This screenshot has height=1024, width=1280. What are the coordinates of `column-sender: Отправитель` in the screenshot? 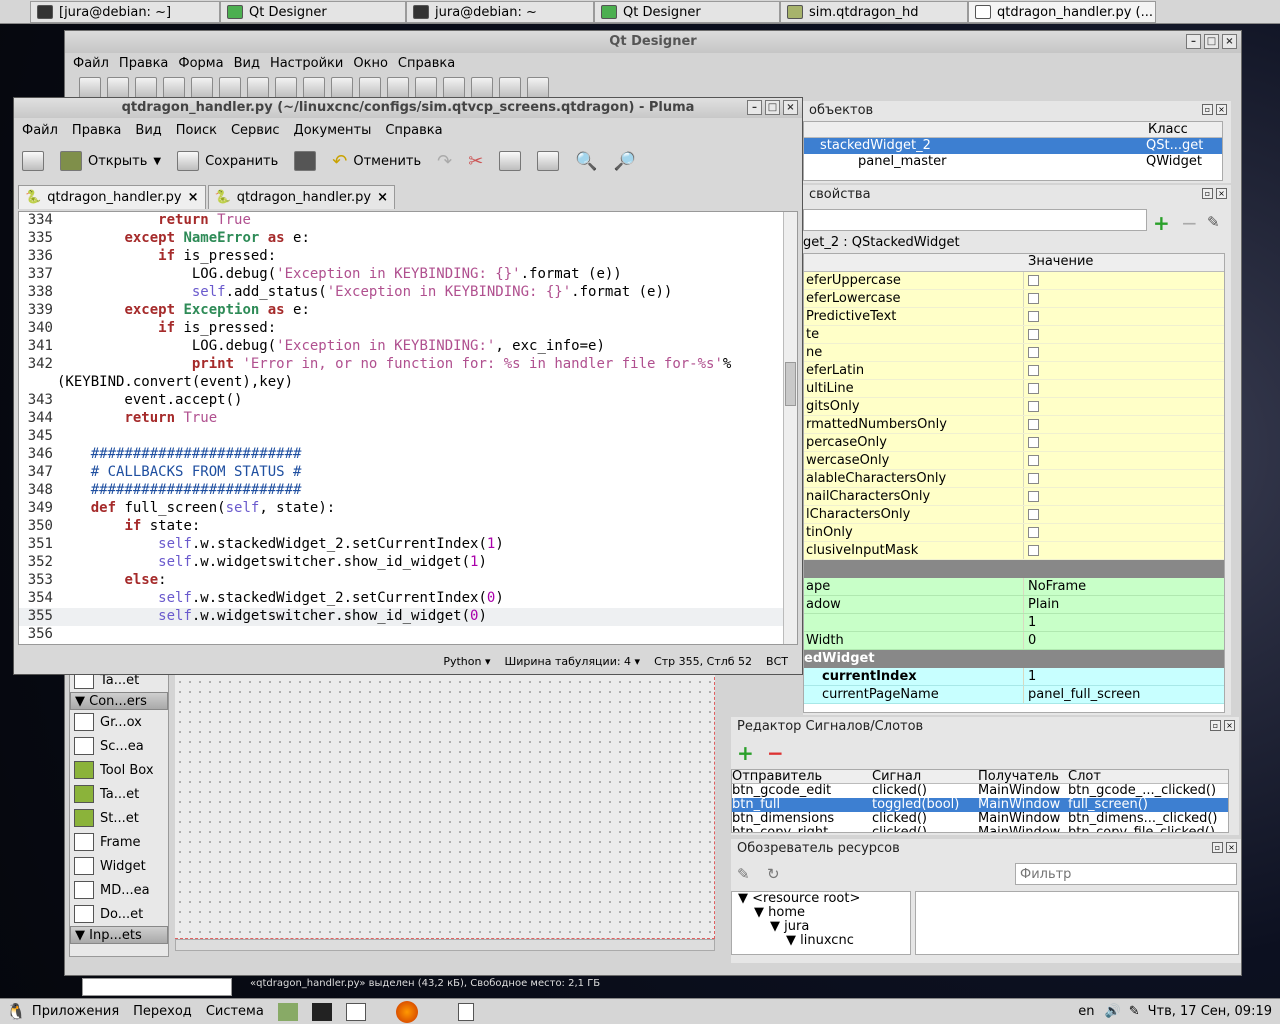 It's located at (802, 777).